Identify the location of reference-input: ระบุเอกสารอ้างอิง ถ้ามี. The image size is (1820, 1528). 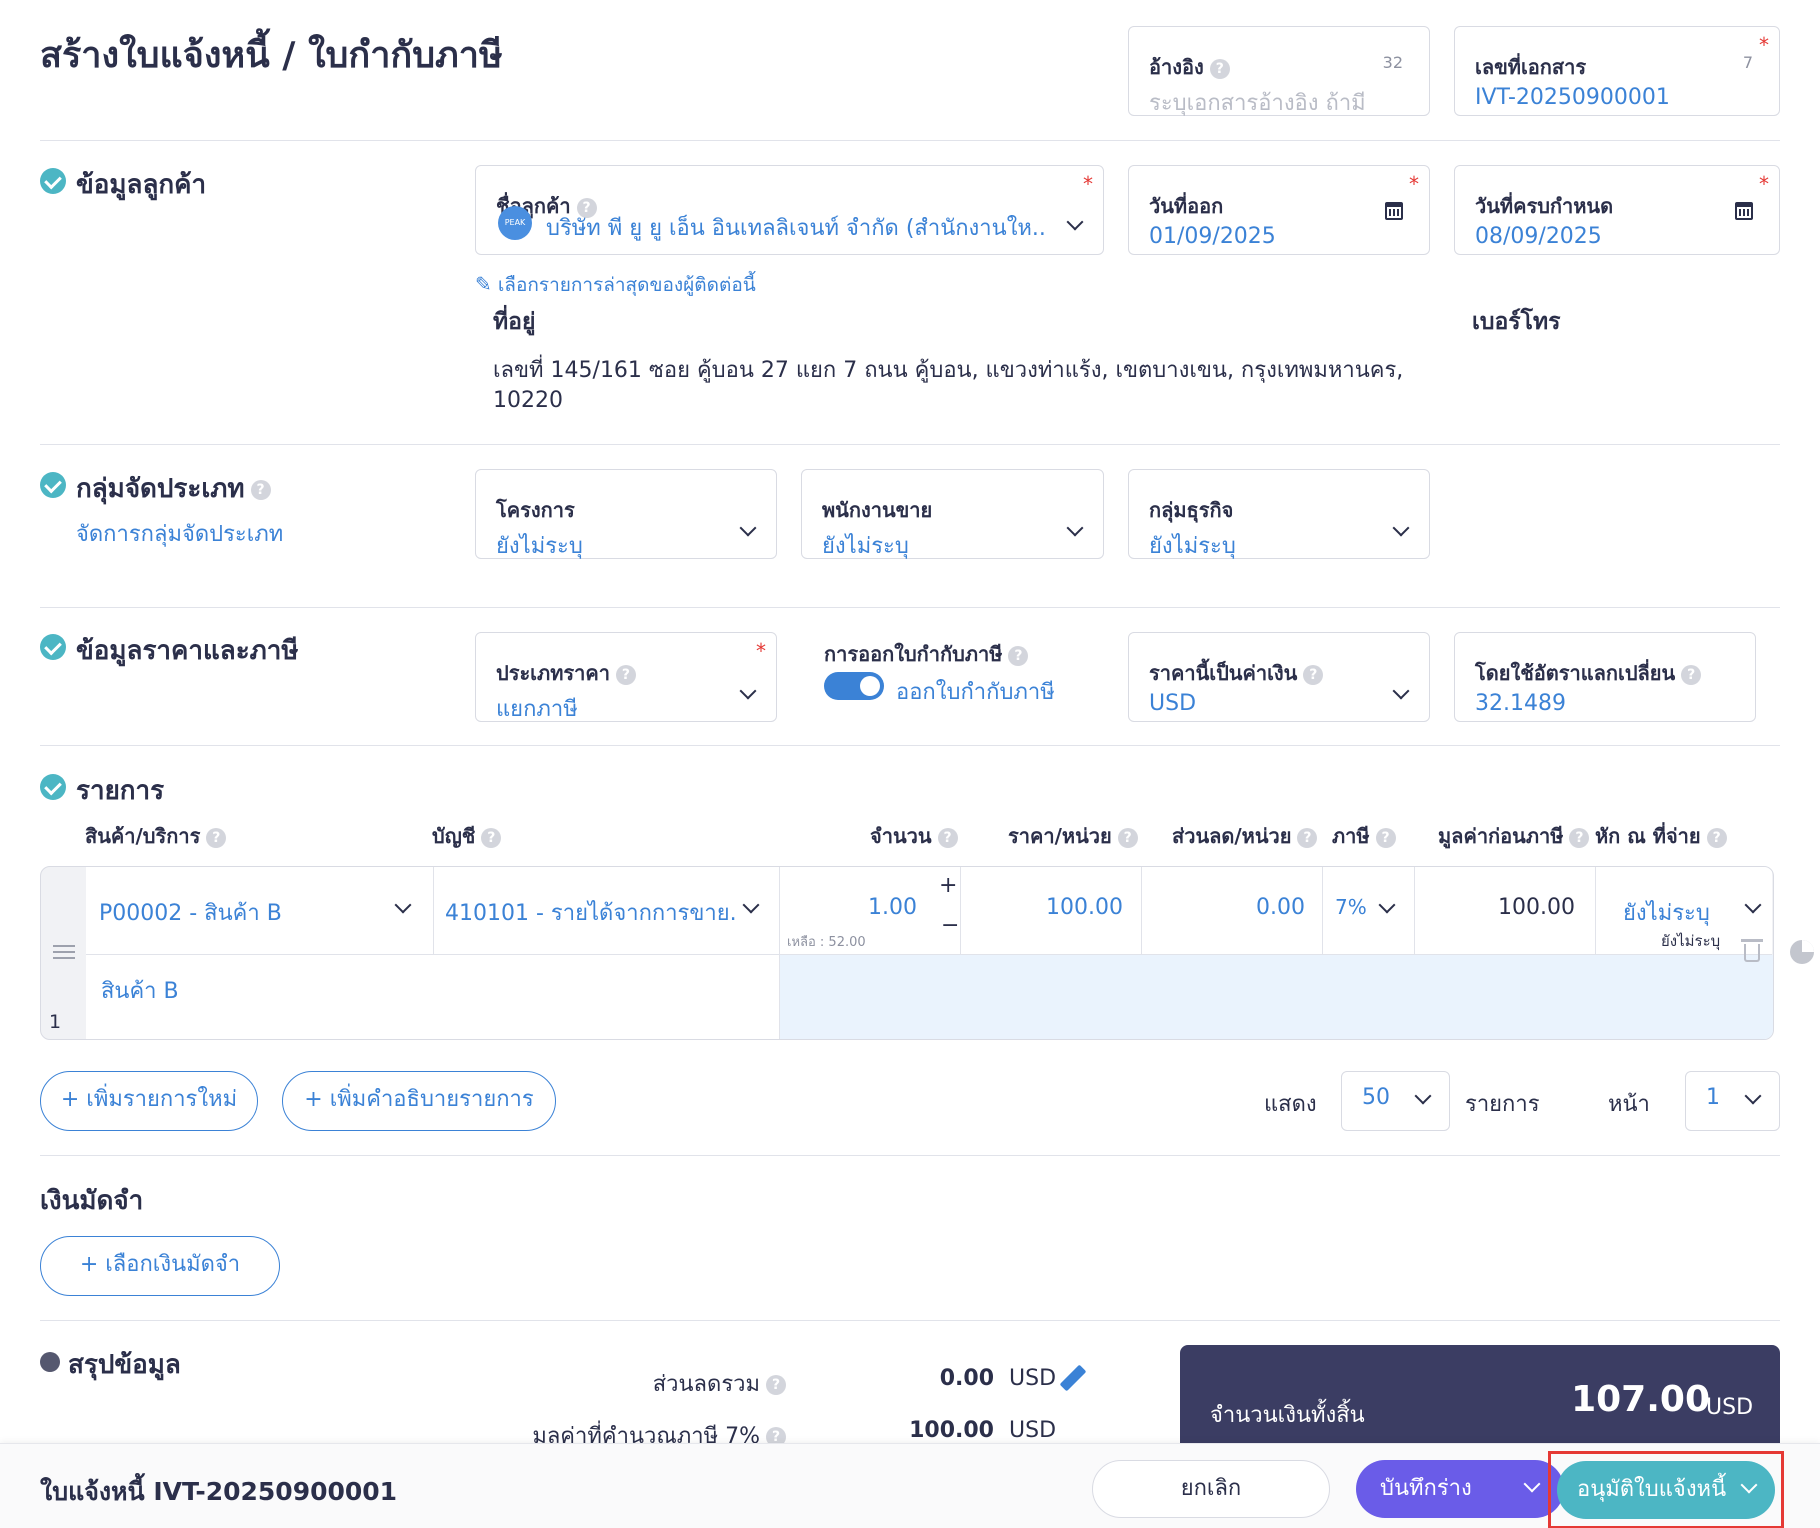
(1257, 102).